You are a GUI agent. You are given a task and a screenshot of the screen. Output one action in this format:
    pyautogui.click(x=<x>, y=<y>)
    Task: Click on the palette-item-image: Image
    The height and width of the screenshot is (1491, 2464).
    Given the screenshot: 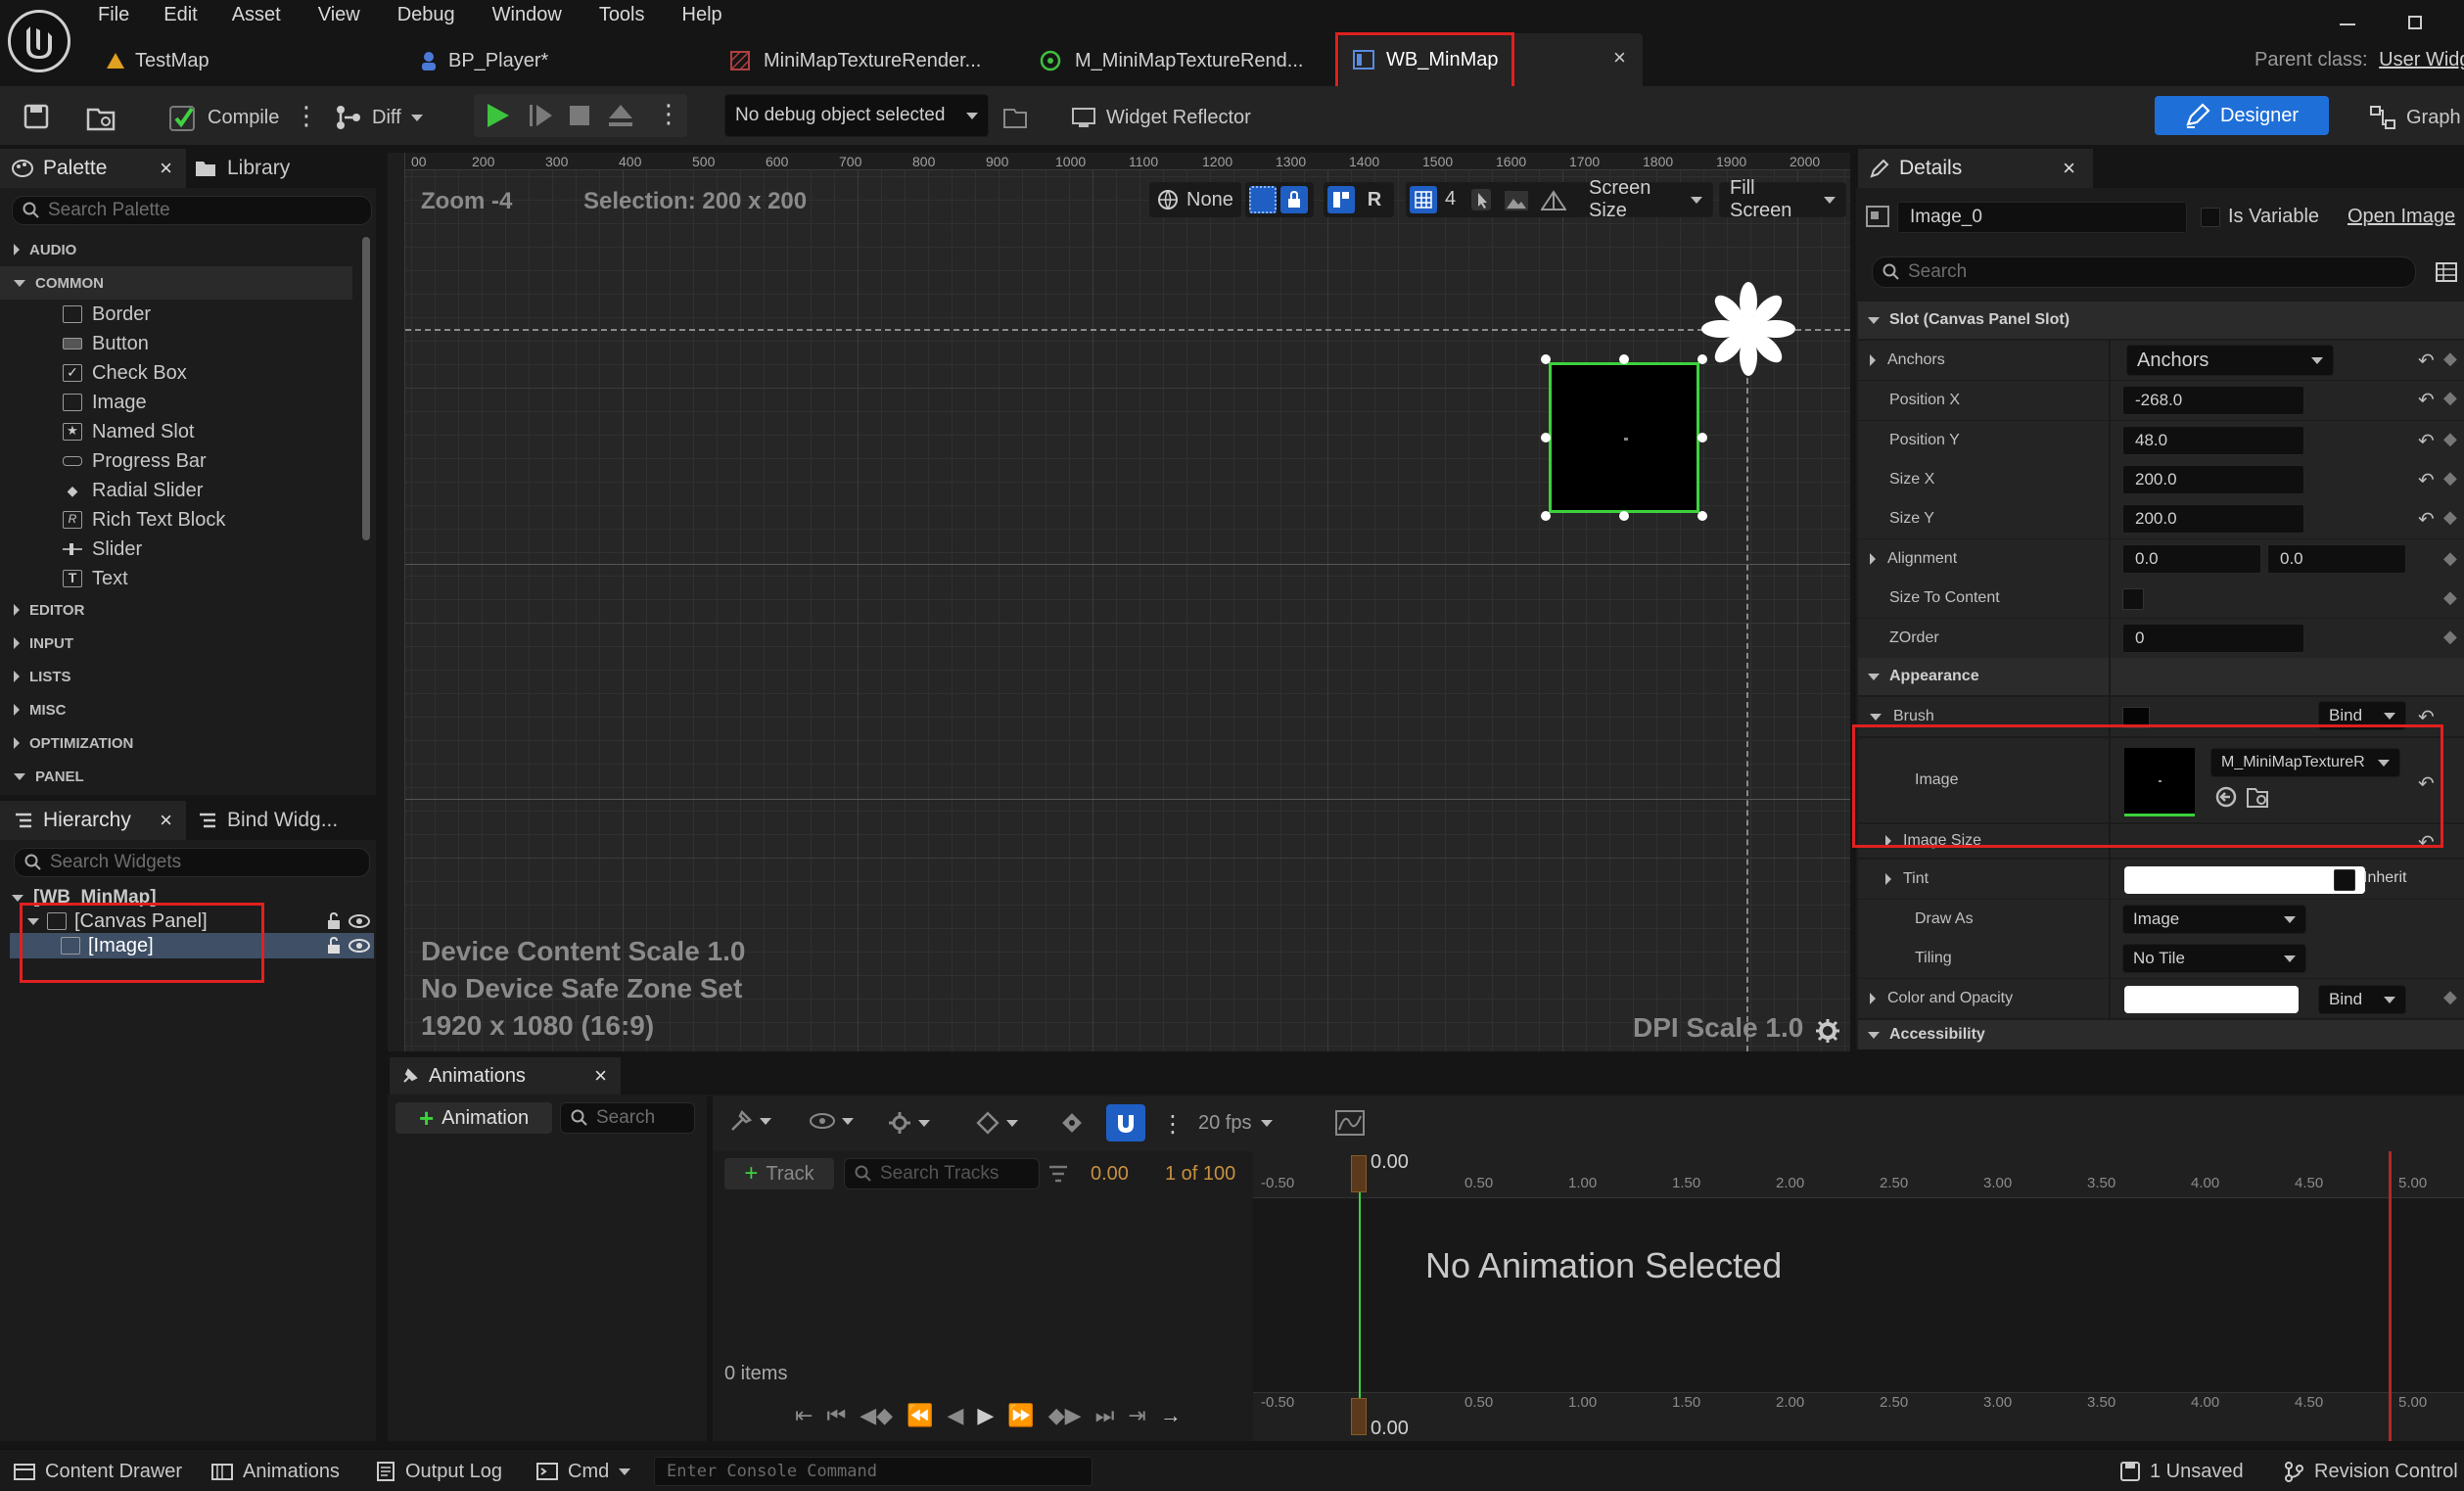 What is the action you would take?
    pyautogui.click(x=105, y=402)
    